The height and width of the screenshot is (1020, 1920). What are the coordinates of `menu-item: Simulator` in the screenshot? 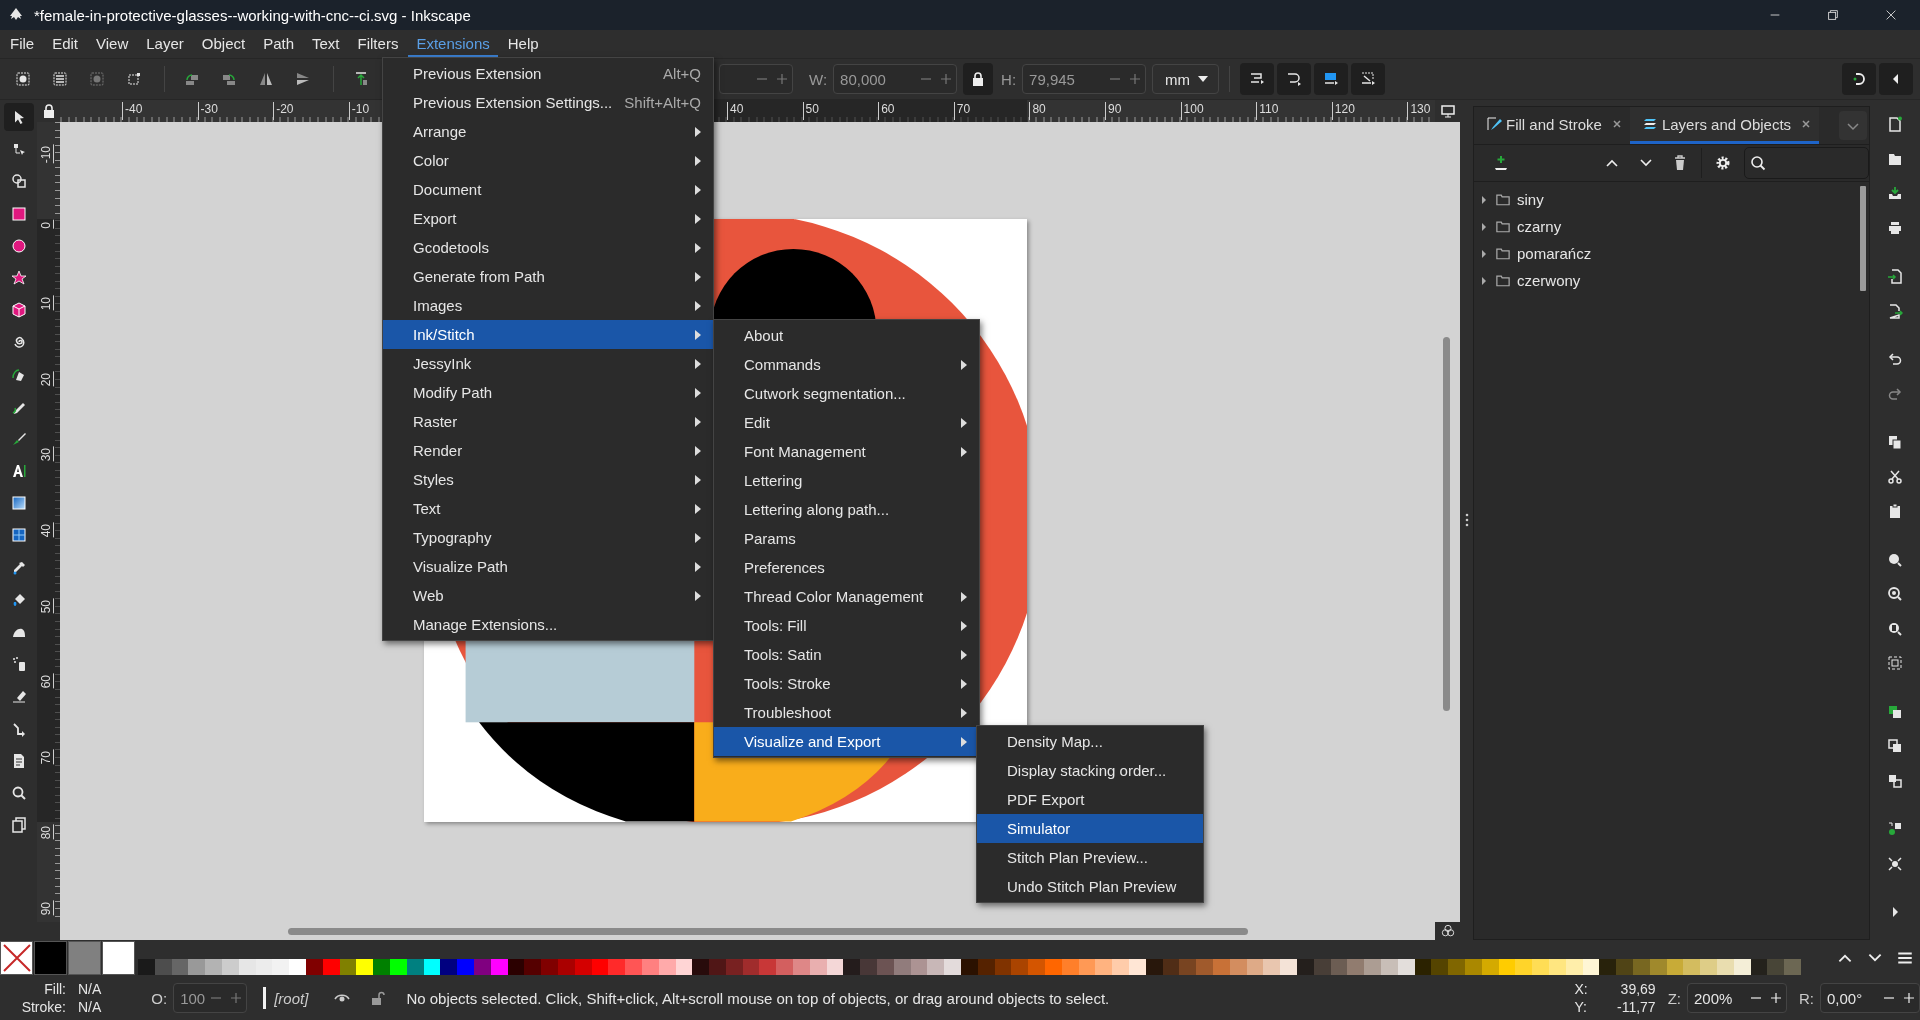 It's located at (1090, 828).